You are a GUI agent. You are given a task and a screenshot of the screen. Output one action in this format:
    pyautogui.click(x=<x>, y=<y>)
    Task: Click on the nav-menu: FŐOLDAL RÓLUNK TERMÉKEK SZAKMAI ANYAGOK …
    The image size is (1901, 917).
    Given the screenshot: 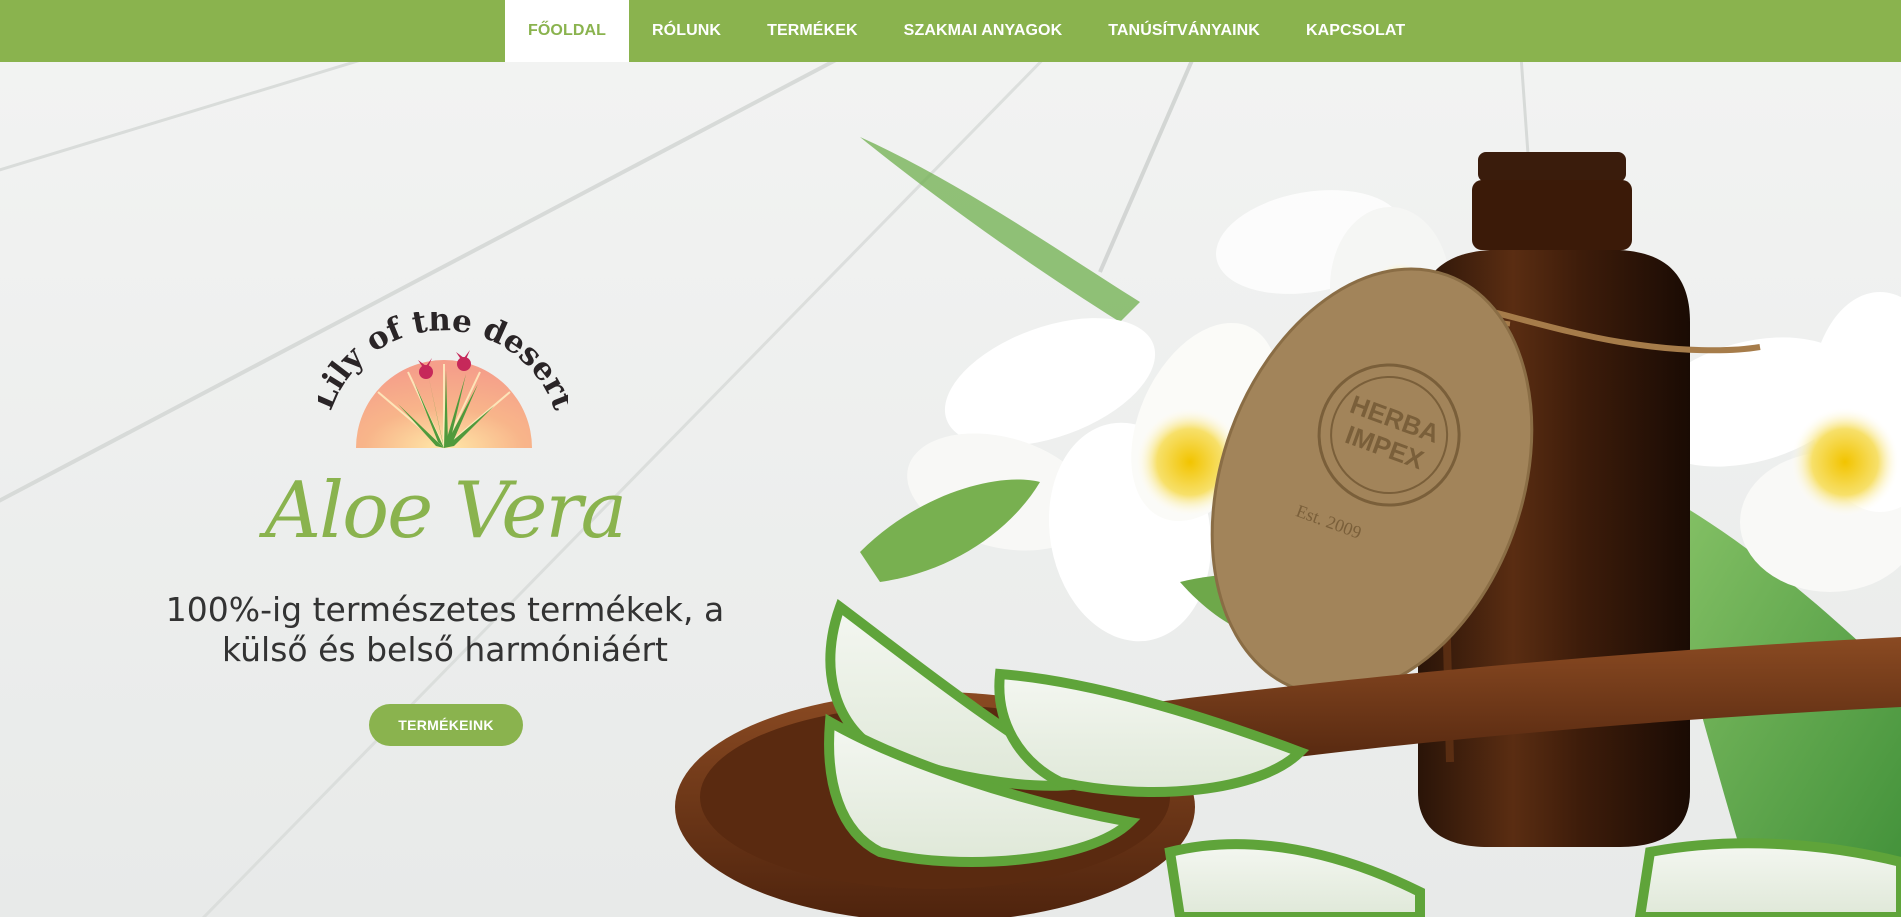 What is the action you would take?
    pyautogui.click(x=966, y=31)
    